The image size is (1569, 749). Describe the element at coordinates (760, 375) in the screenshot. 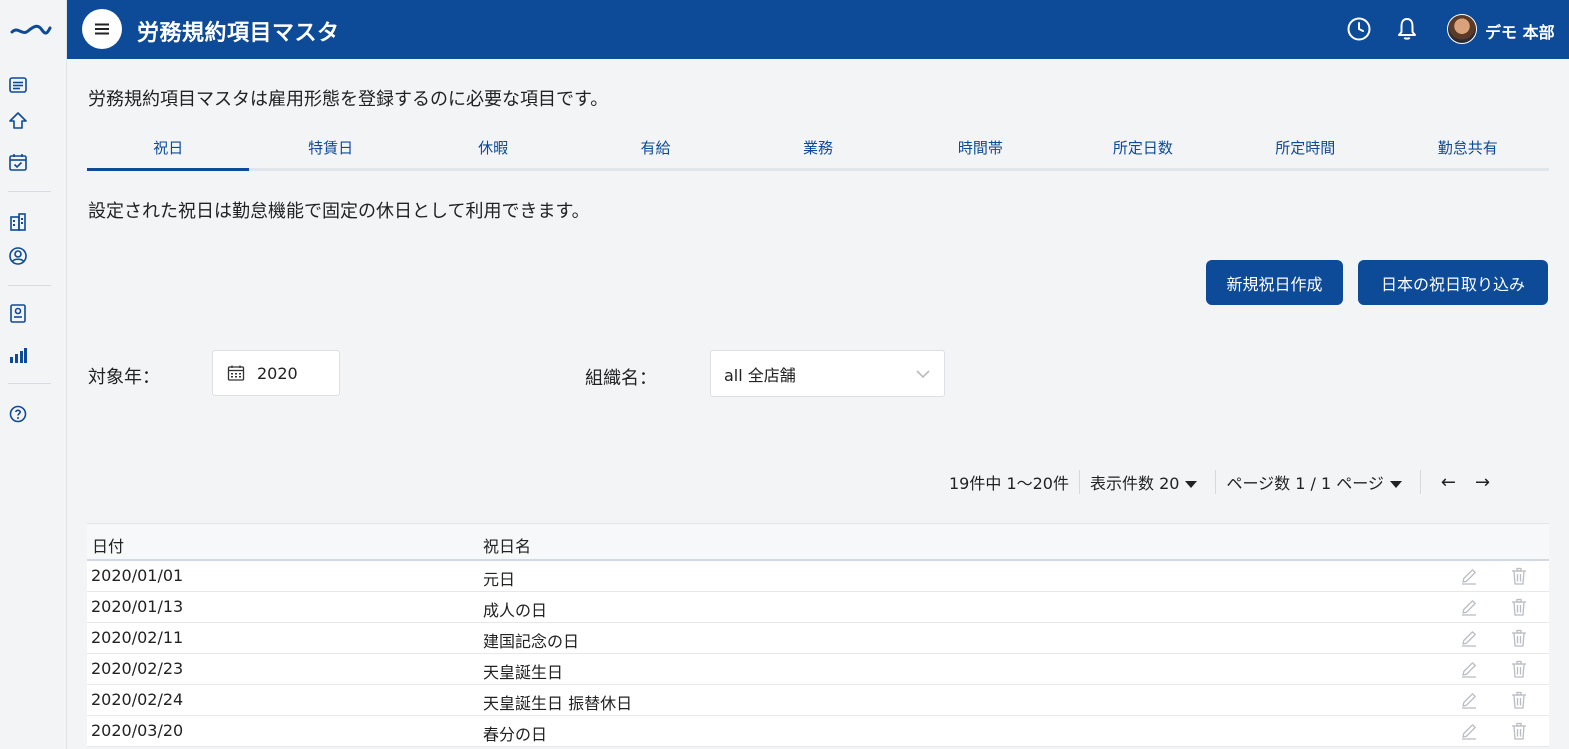

I see `org-value: all 全店舗` at that location.